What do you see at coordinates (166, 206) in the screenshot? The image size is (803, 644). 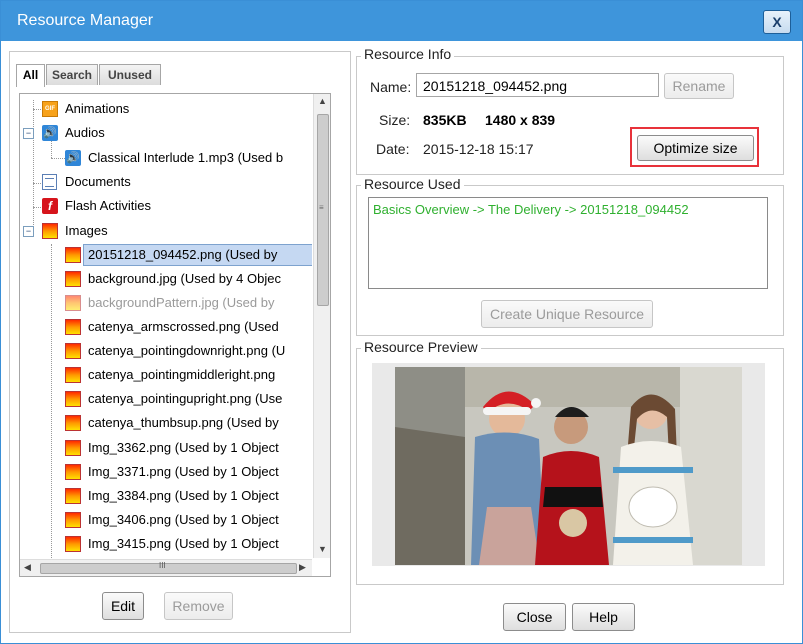 I see `tree-node-flash: f Flash Activities` at bounding box center [166, 206].